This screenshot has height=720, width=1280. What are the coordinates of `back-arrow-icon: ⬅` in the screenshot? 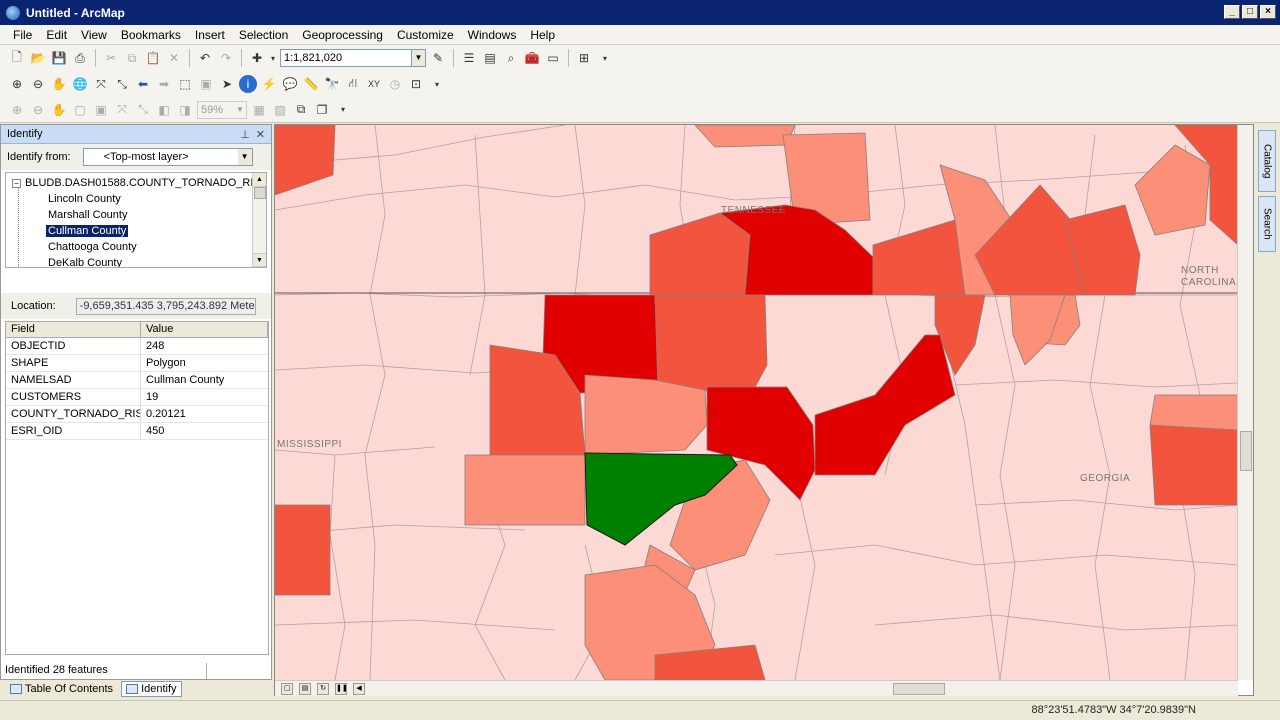 It's located at (143, 84).